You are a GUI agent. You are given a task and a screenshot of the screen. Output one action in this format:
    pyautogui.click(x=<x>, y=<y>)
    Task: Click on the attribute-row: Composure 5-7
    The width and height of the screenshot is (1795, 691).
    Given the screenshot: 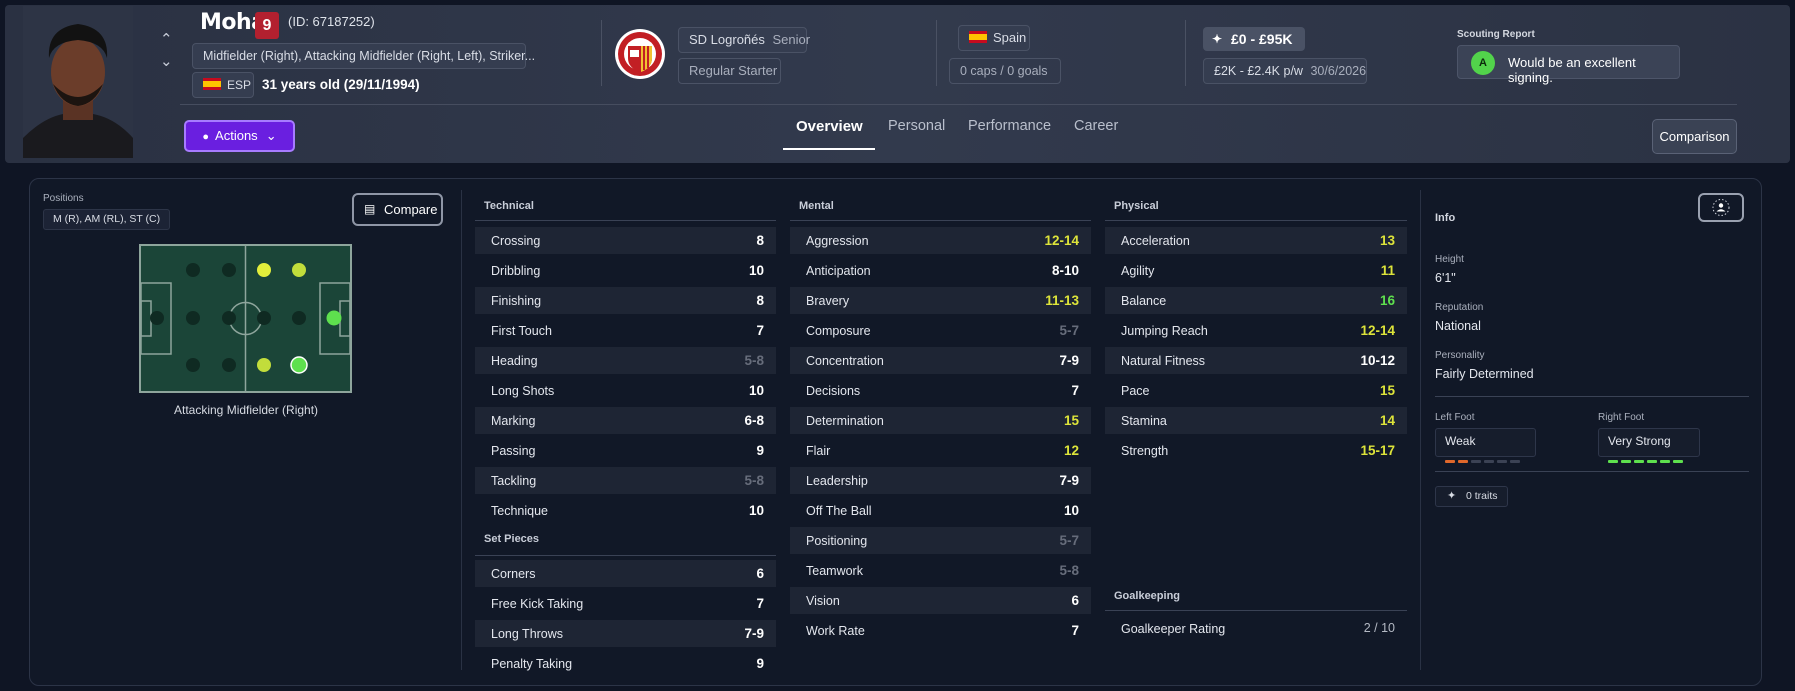 What is the action you would take?
    pyautogui.click(x=940, y=330)
    